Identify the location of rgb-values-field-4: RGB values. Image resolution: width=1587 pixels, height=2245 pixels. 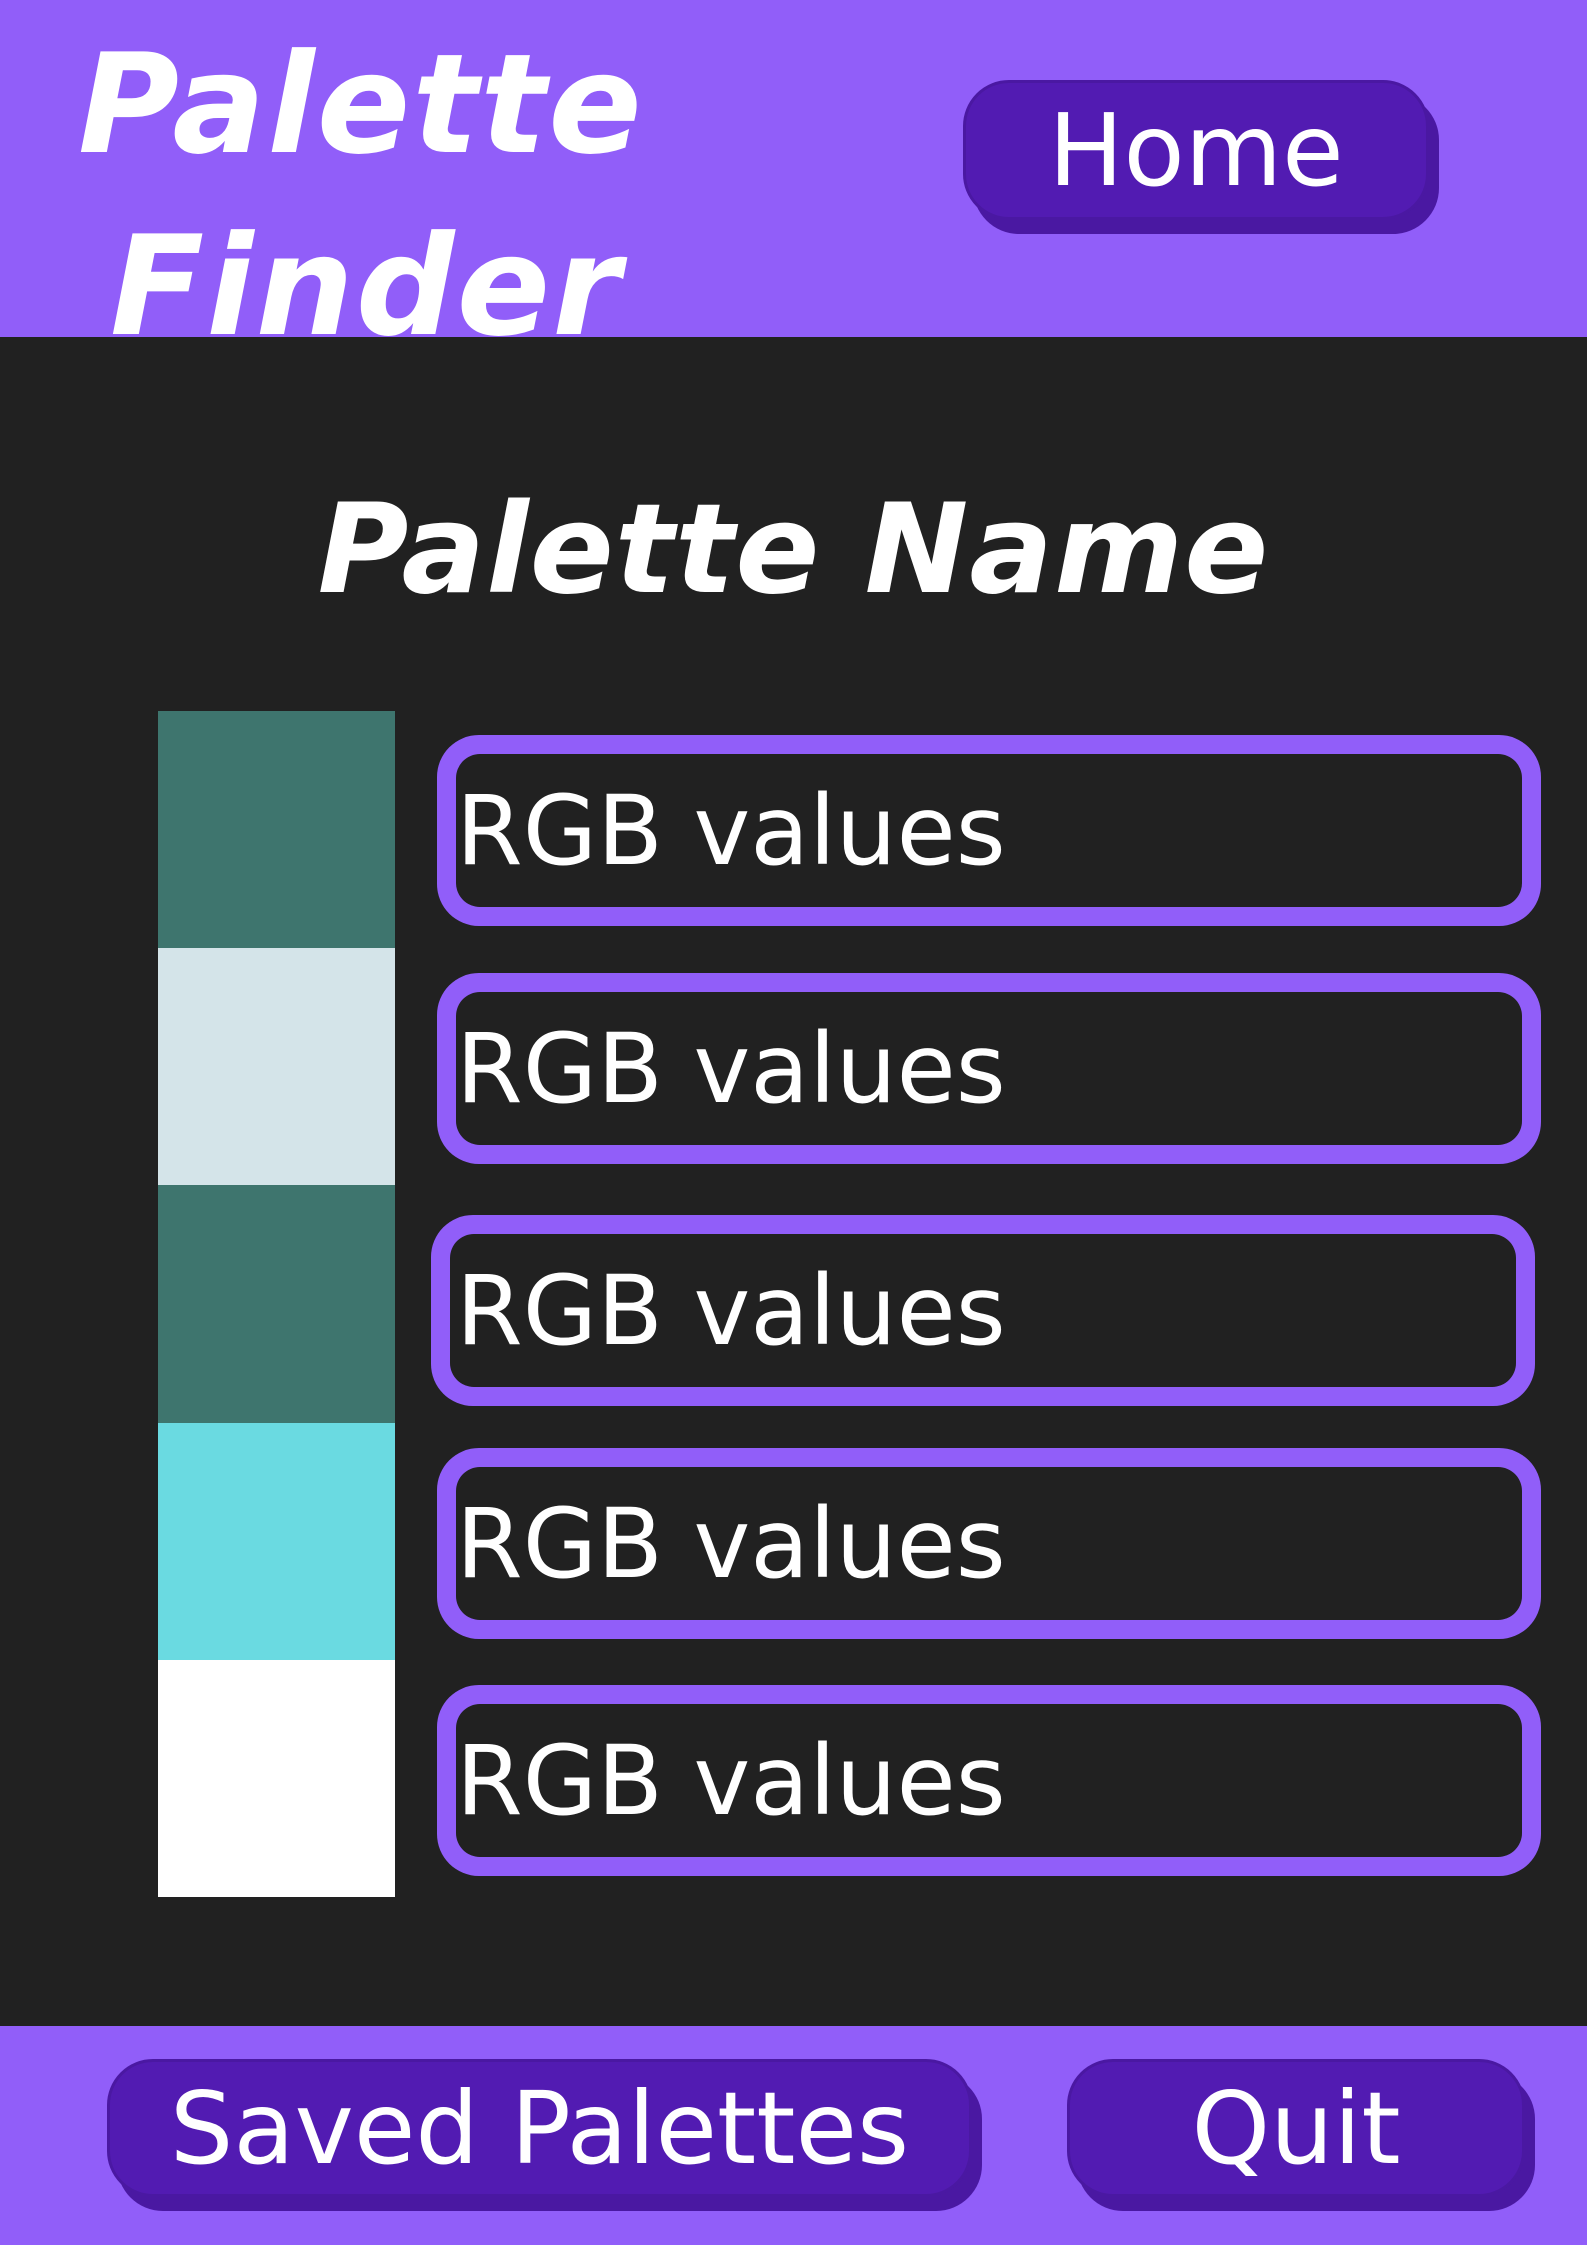
(989, 1543).